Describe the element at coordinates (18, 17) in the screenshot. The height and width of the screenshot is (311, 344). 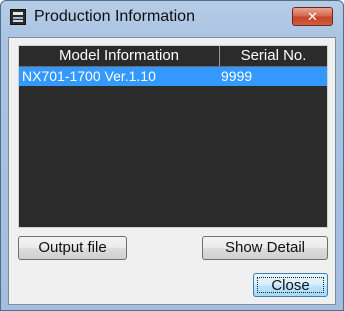
I see `app-icon` at that location.